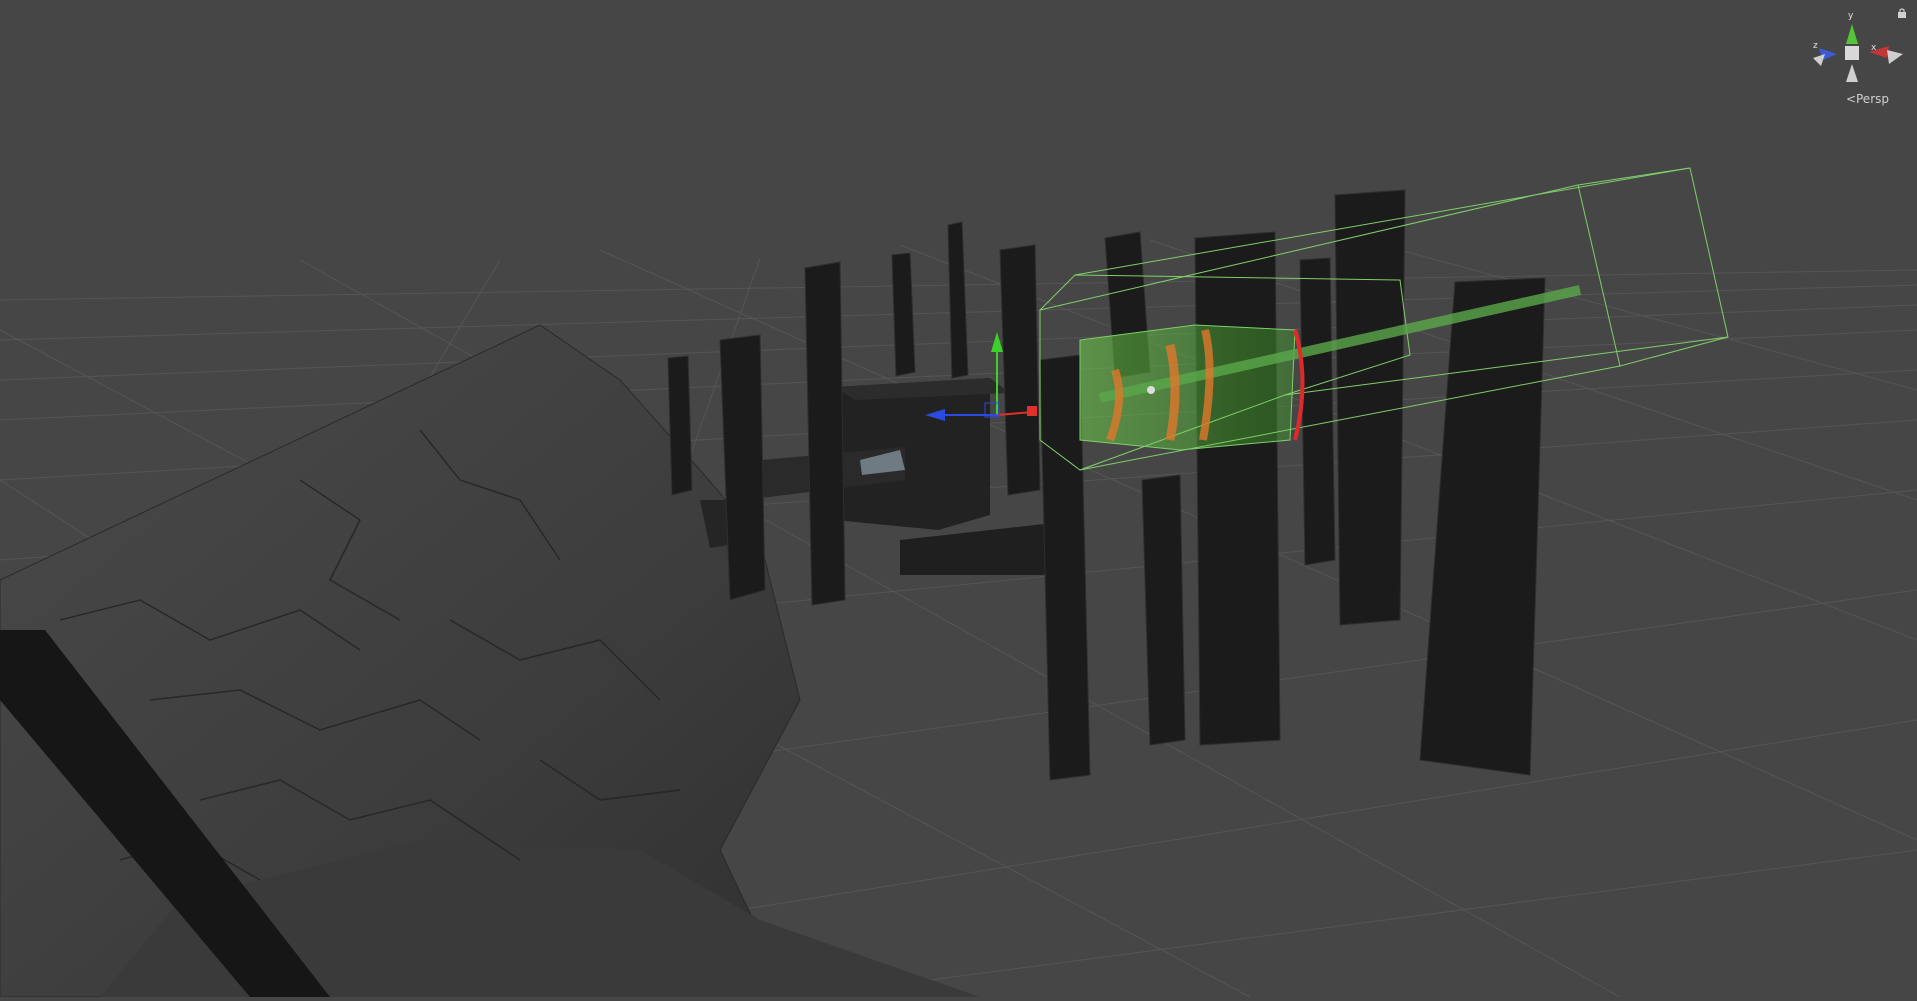 The height and width of the screenshot is (1001, 1917). I want to click on view-gizmo-icon: y x z, so click(1857, 51).